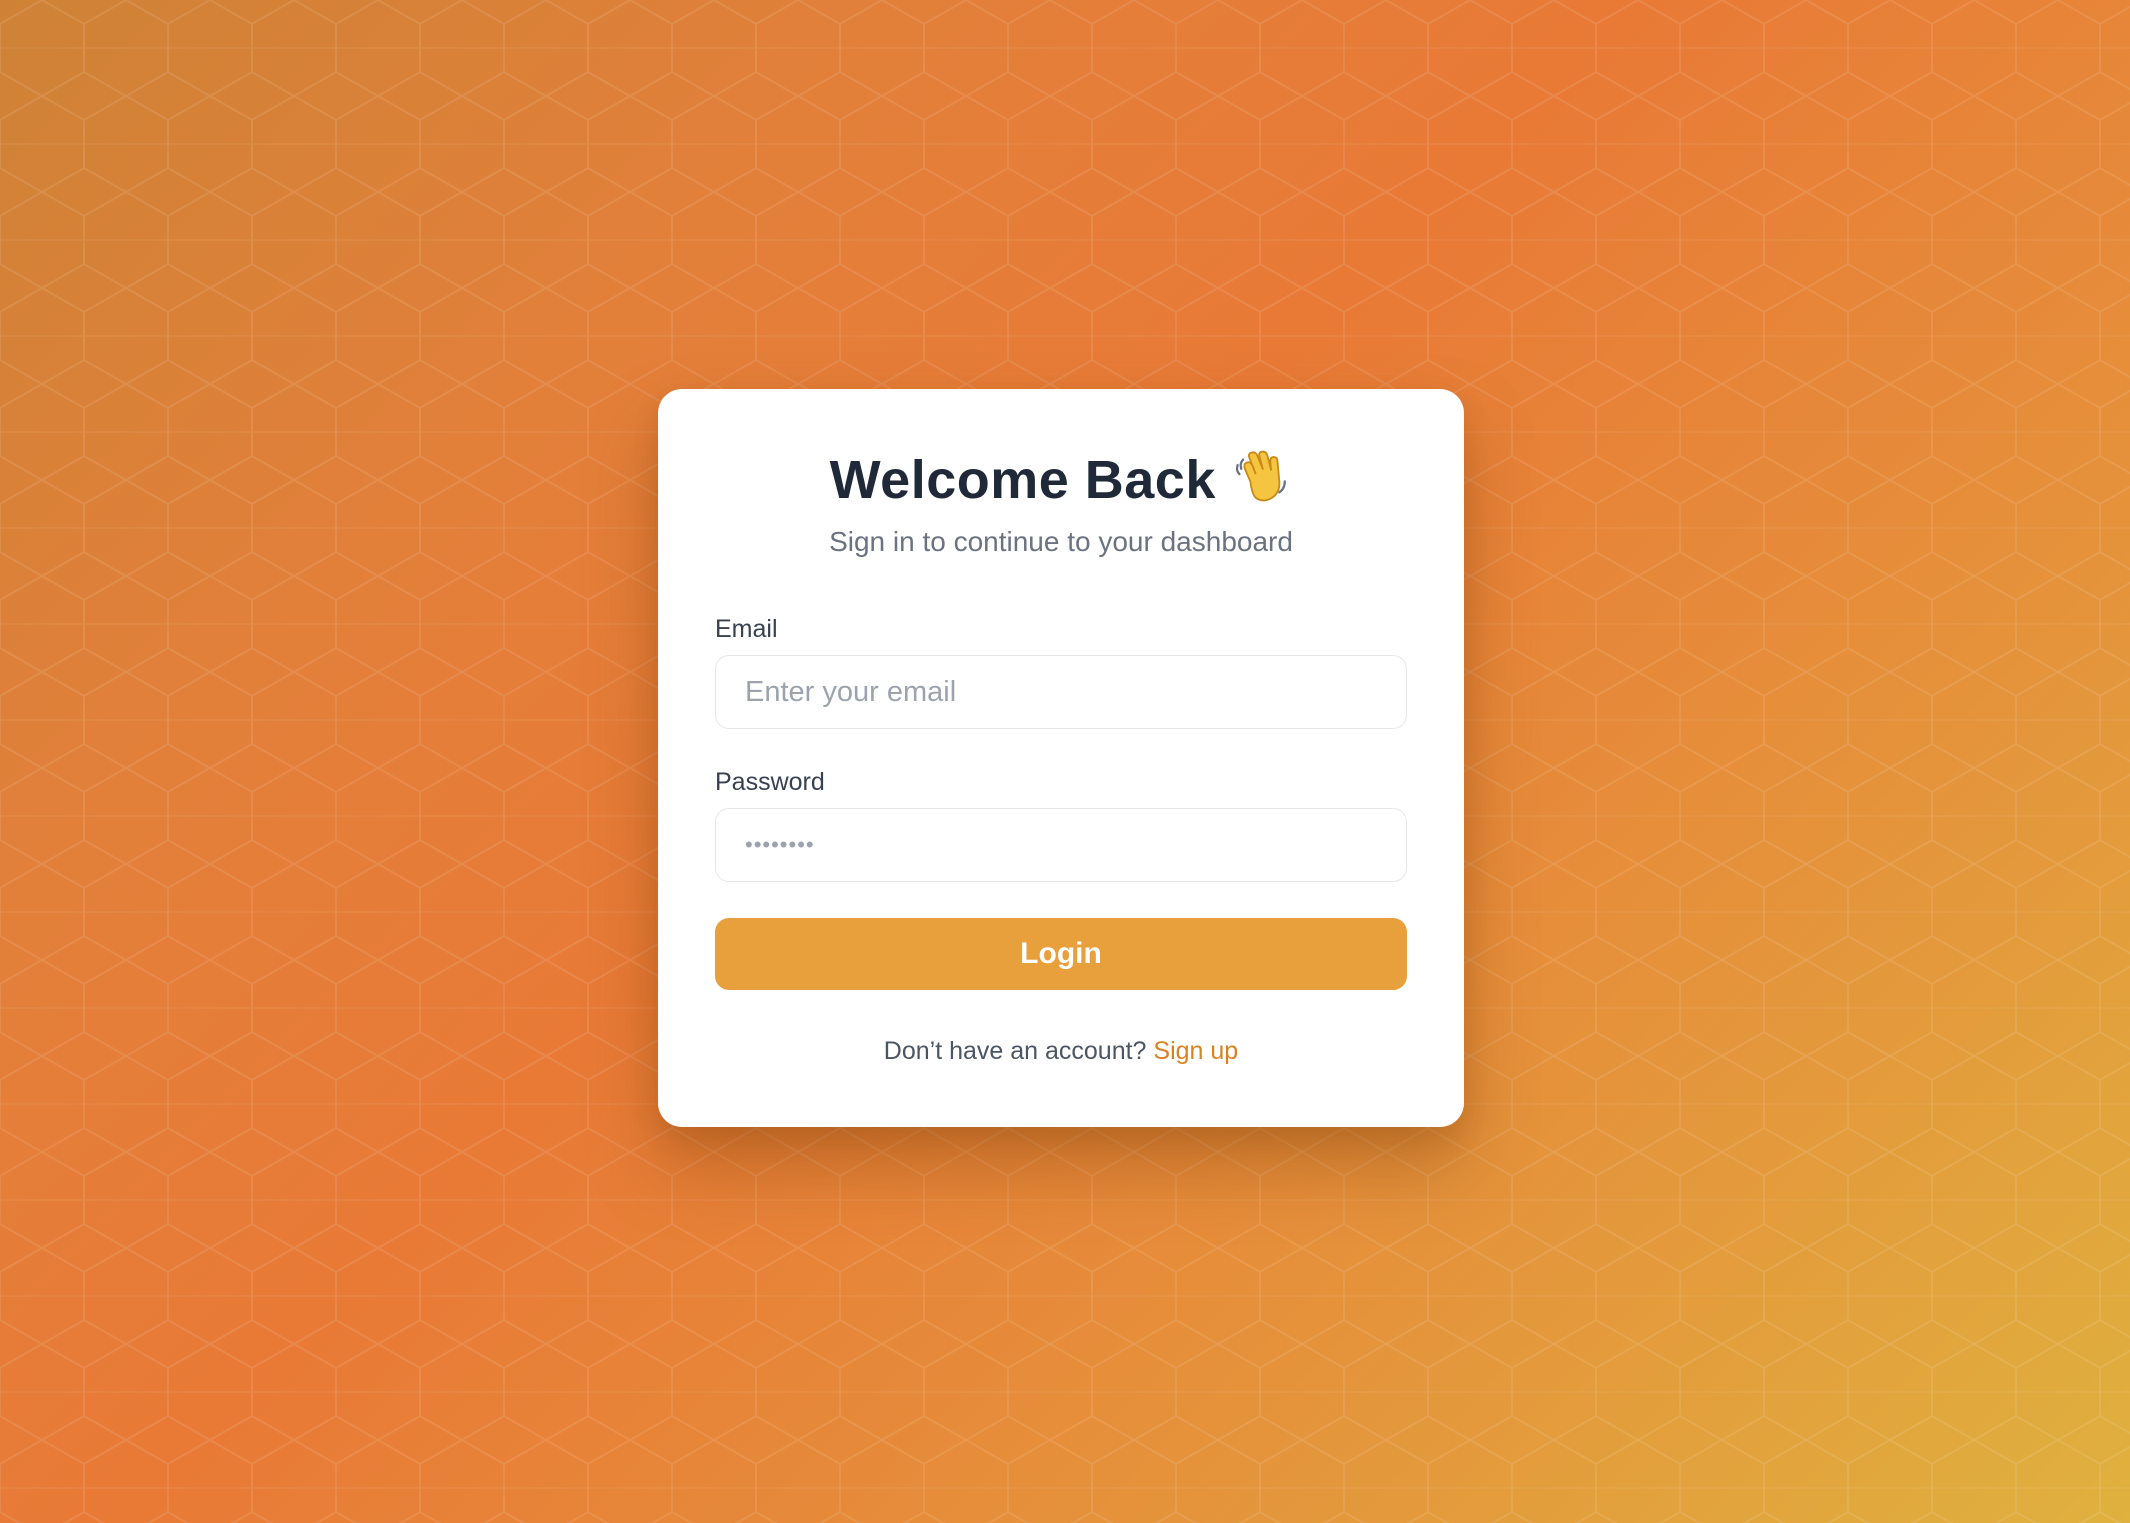 This screenshot has height=1523, width=2130. Describe the element at coordinates (1061, 692) in the screenshot. I see `email-field: Enter your email` at that location.